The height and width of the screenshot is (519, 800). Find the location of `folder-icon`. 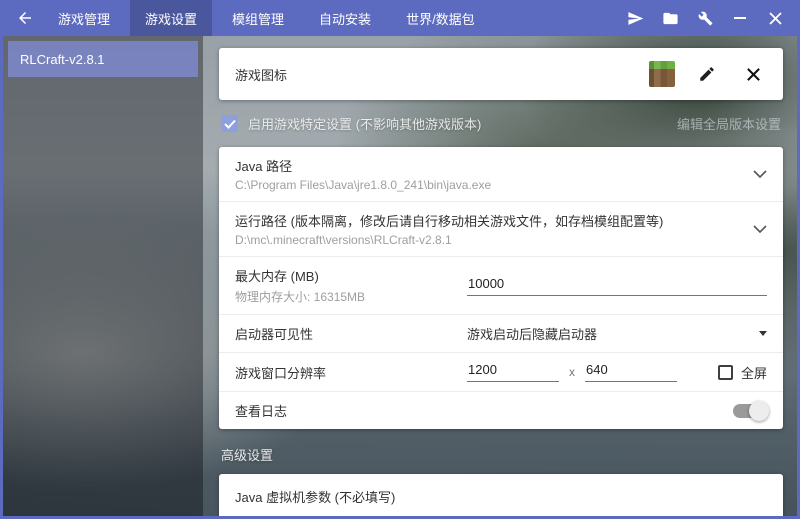

folder-icon is located at coordinates (670, 18).